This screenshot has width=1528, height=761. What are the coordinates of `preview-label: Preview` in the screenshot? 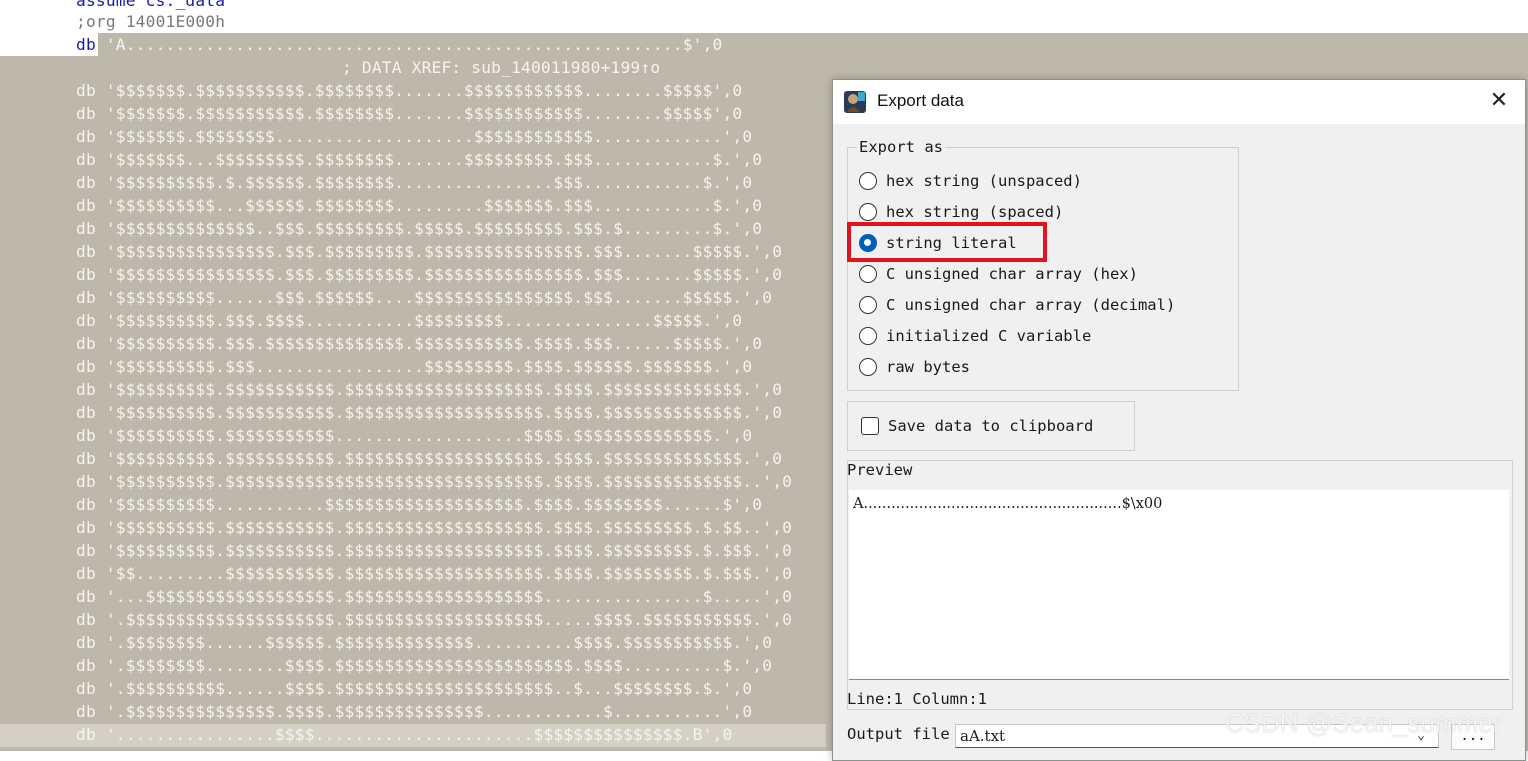 It's located at (880, 470).